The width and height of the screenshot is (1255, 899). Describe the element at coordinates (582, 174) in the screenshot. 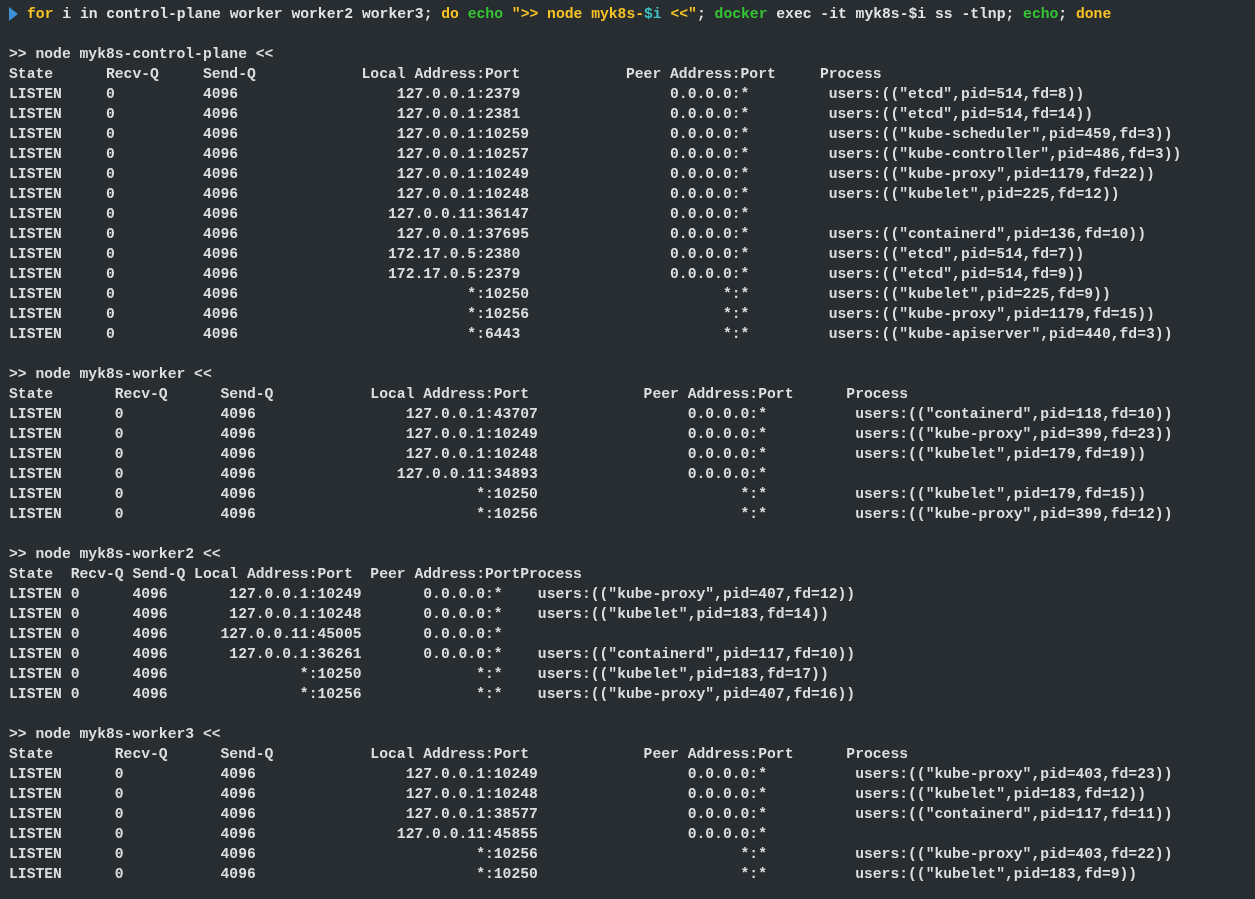

I see `output-line: LISTEN 0 4096 127.0.0.1:10249 0.0.0.0:* users:(("kube-proxy",pid=1179,fd=22))` at that location.